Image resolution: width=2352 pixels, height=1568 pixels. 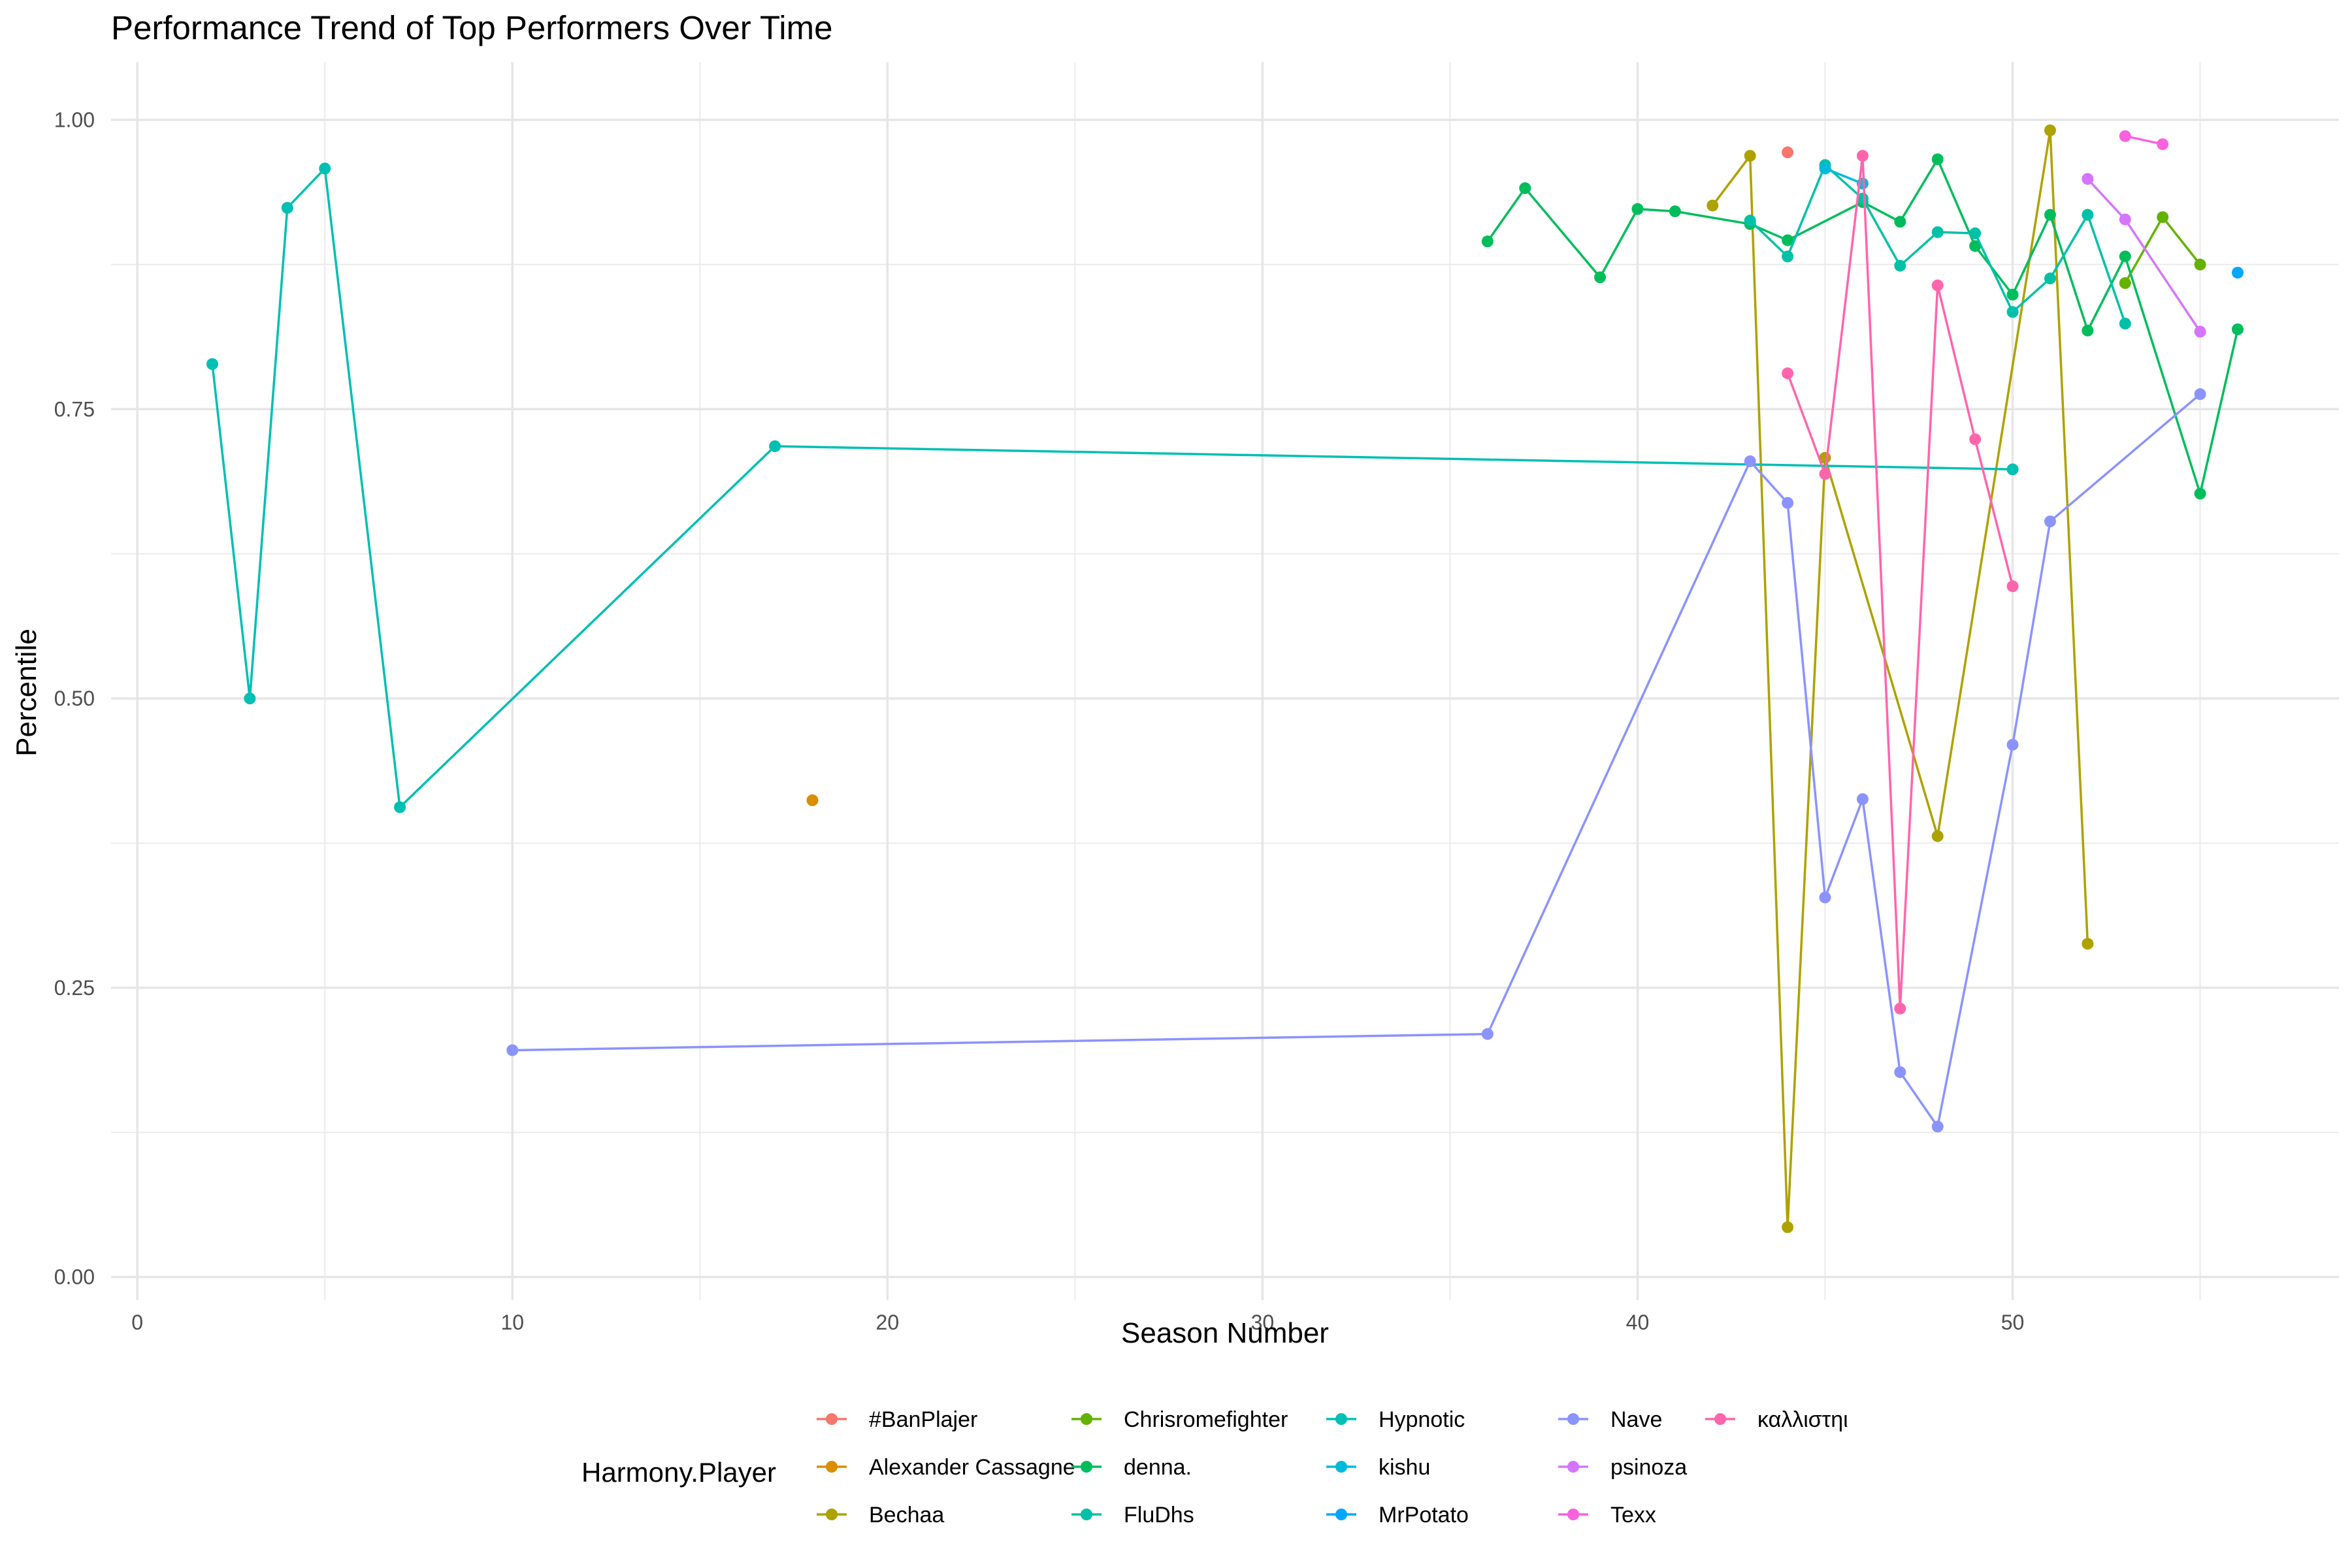 I want to click on legend-label: Bechaa, so click(x=906, y=1515).